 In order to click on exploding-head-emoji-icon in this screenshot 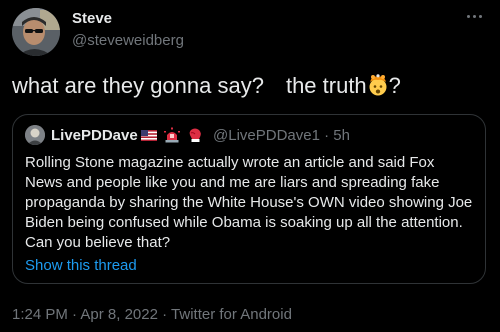, I will do `click(378, 85)`.